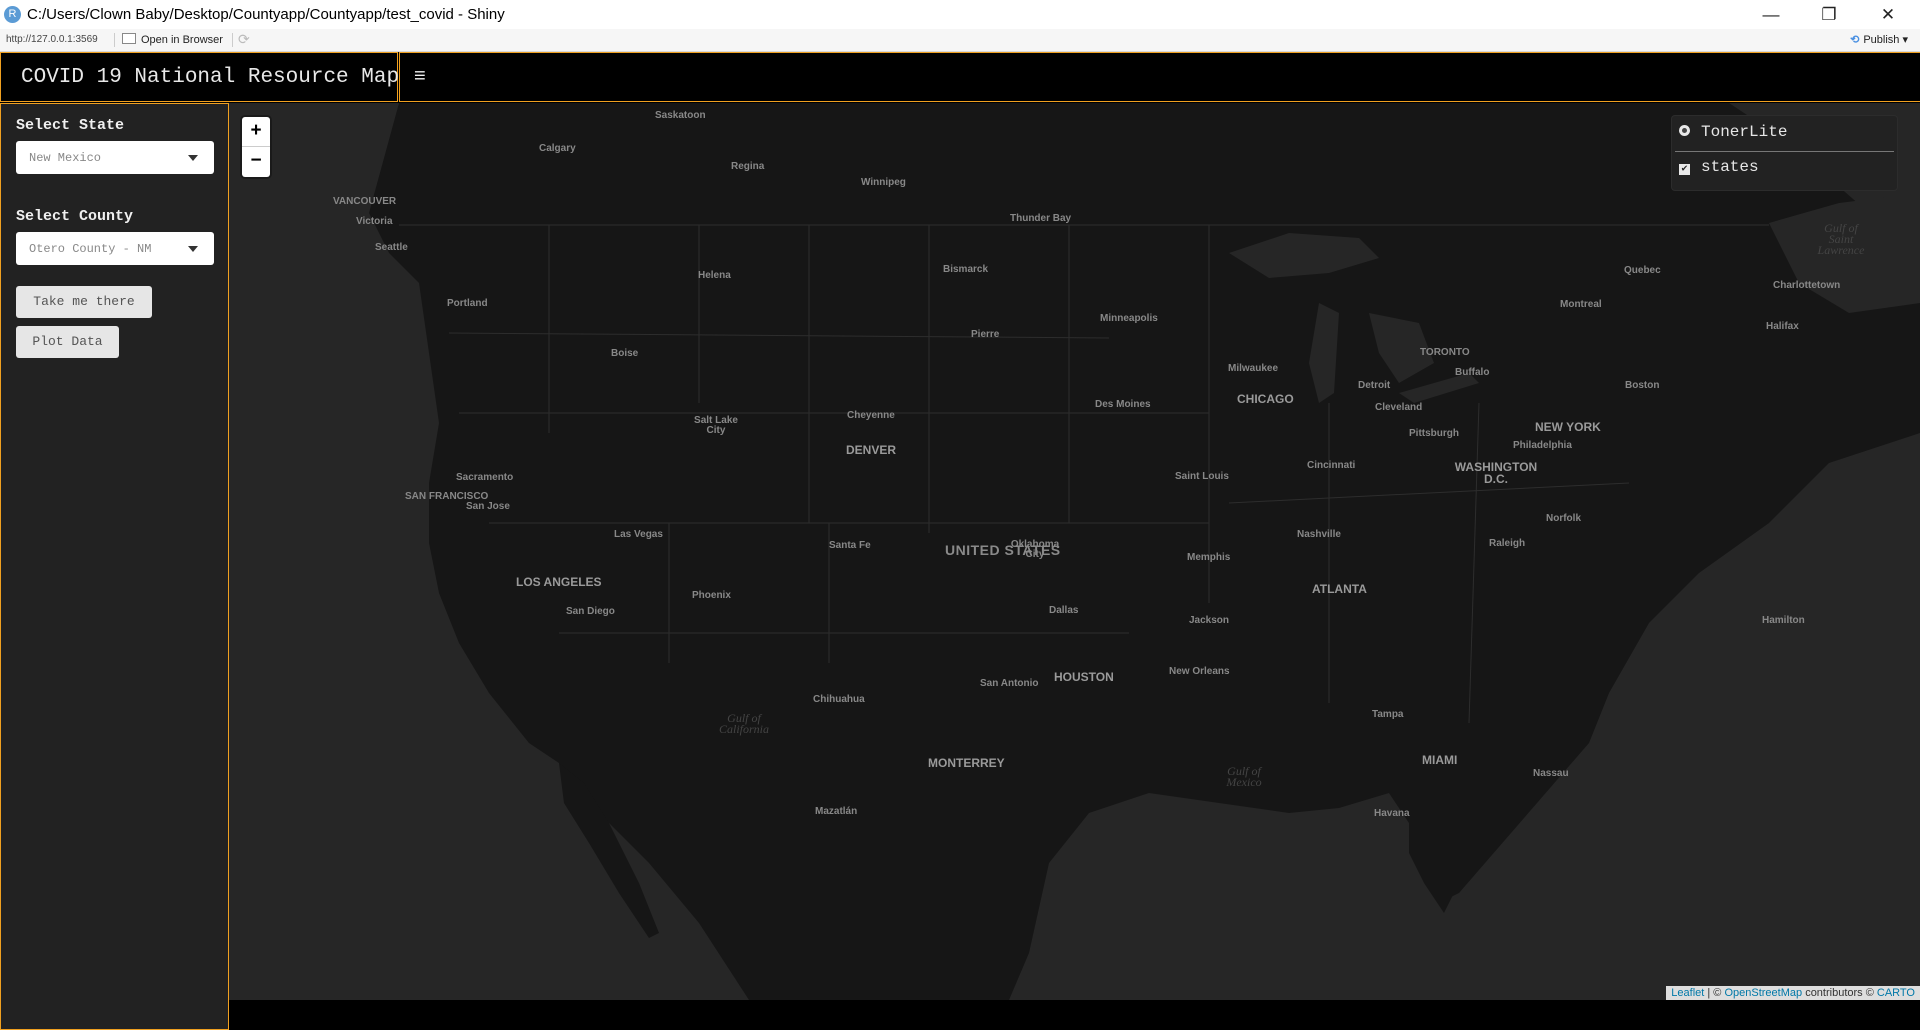 The height and width of the screenshot is (1030, 1920). What do you see at coordinates (210, 77) in the screenshot?
I see `page-title: COVID 19 National Resource Map` at bounding box center [210, 77].